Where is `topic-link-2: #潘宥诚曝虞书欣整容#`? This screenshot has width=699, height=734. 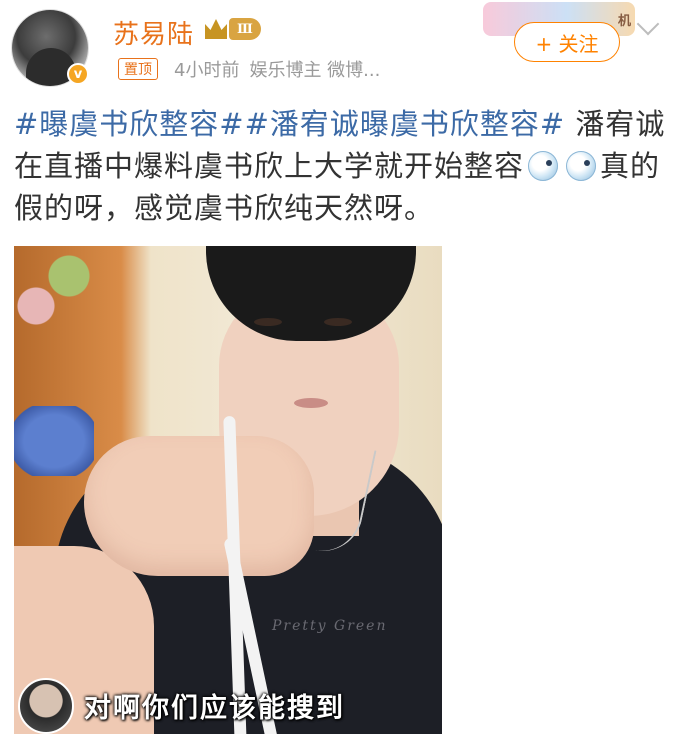
topic-link-2: #潘宥诚曝虞书欣整容# is located at coordinates (405, 124).